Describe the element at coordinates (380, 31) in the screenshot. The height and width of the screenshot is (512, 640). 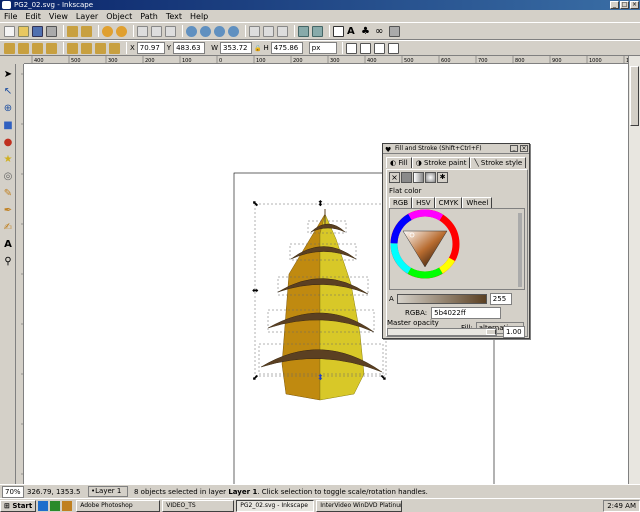
I see `align-distribute-icon: ∞` at that location.